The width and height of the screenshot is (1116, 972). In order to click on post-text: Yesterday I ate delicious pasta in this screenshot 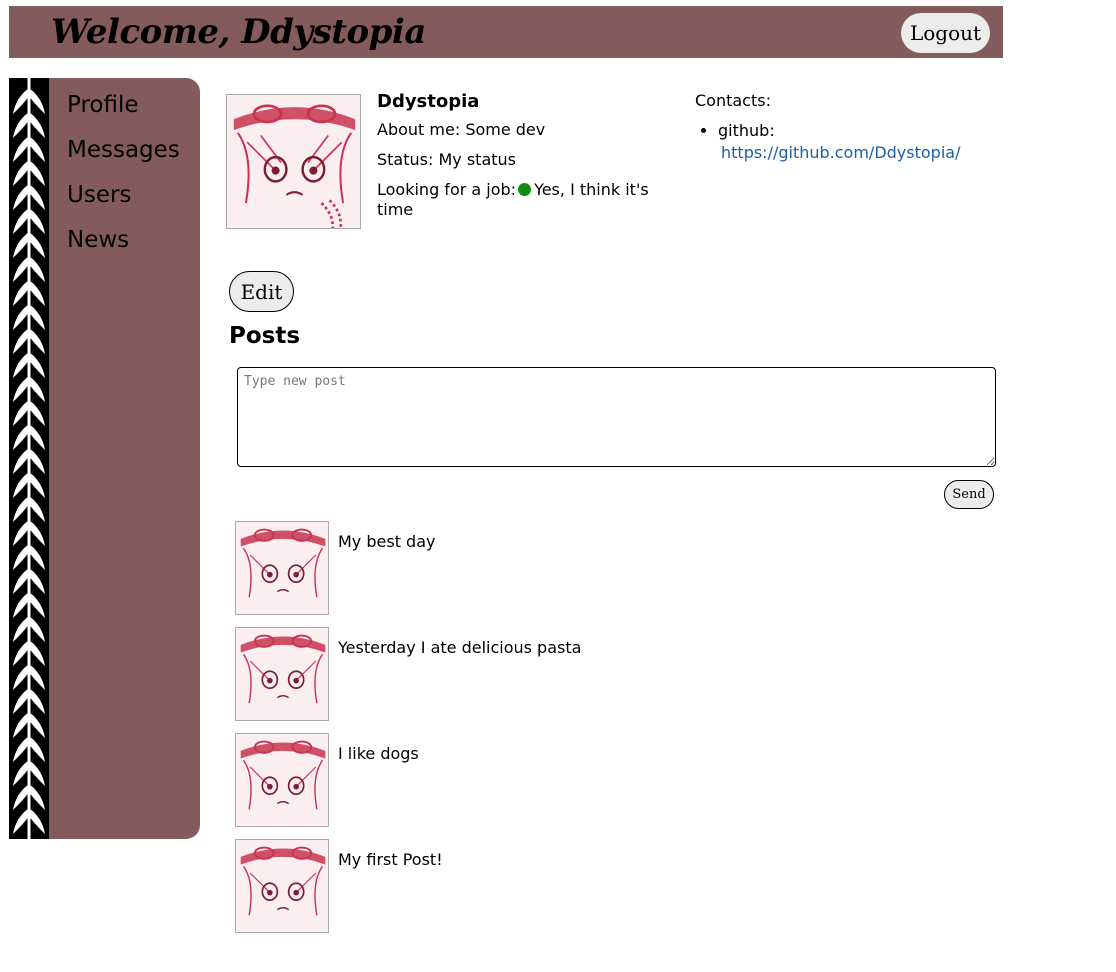, I will do `click(460, 647)`.